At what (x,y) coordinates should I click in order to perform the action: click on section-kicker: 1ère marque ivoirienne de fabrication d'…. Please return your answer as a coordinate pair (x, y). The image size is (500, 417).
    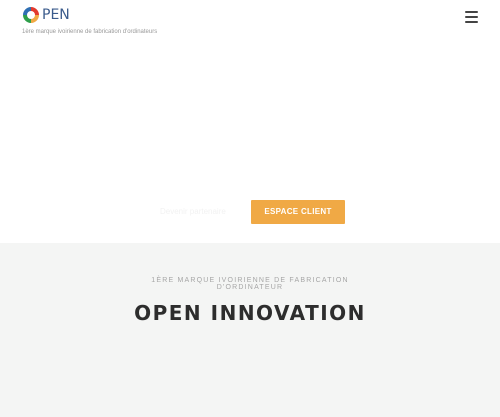
    Looking at the image, I should click on (250, 284).